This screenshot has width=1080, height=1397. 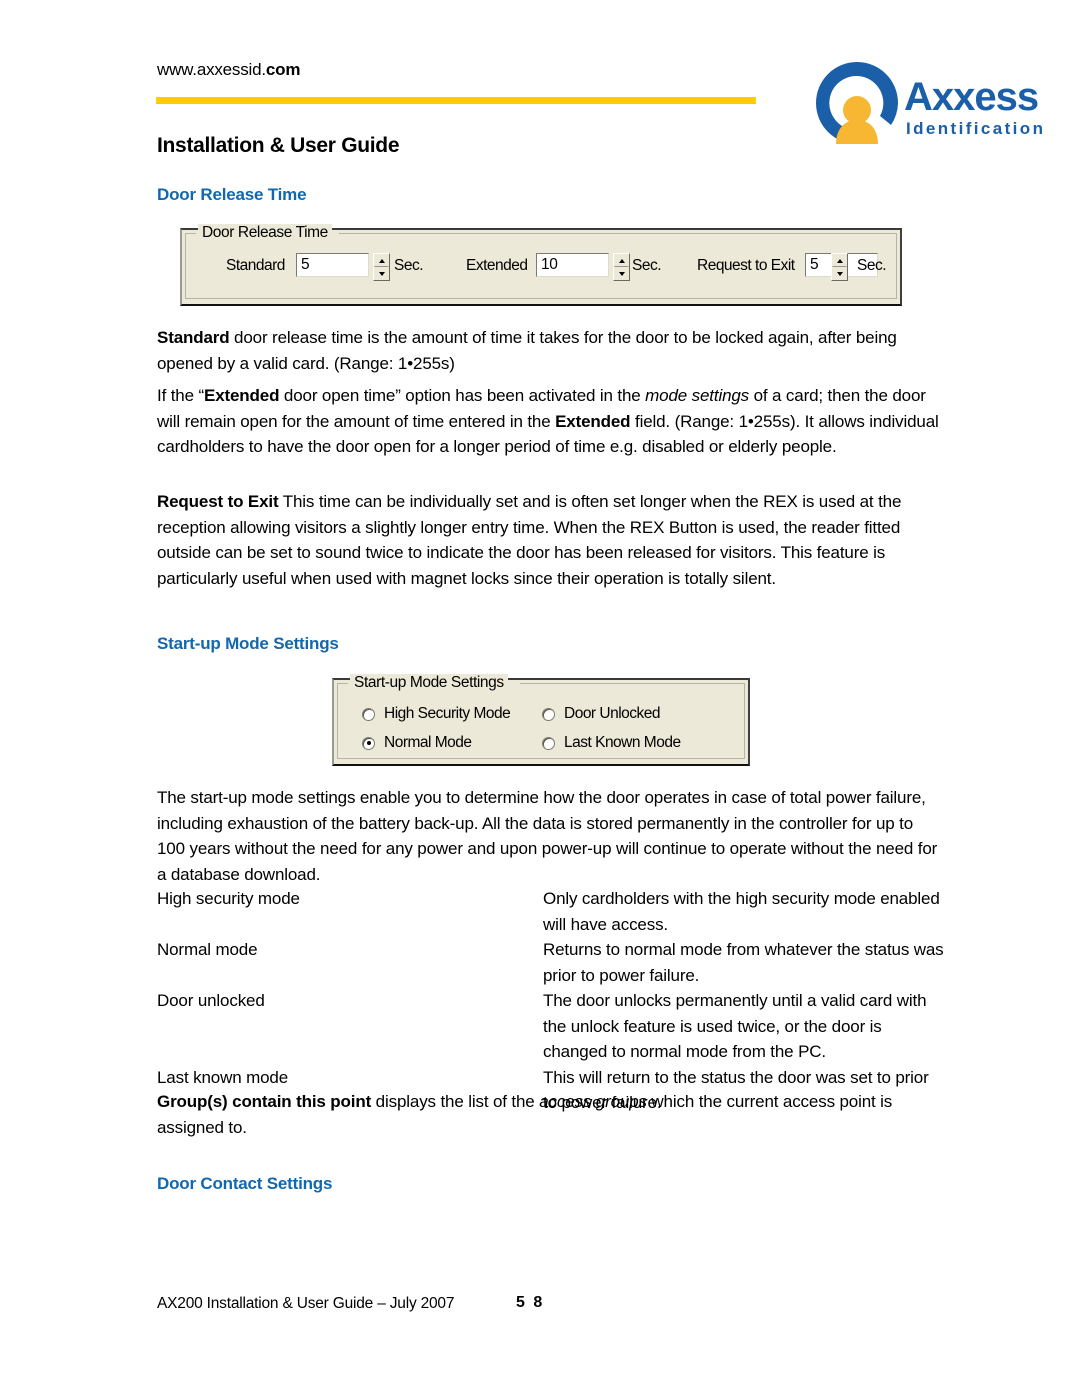 What do you see at coordinates (368, 743) in the screenshot?
I see `radio-circle-selected-icon` at bounding box center [368, 743].